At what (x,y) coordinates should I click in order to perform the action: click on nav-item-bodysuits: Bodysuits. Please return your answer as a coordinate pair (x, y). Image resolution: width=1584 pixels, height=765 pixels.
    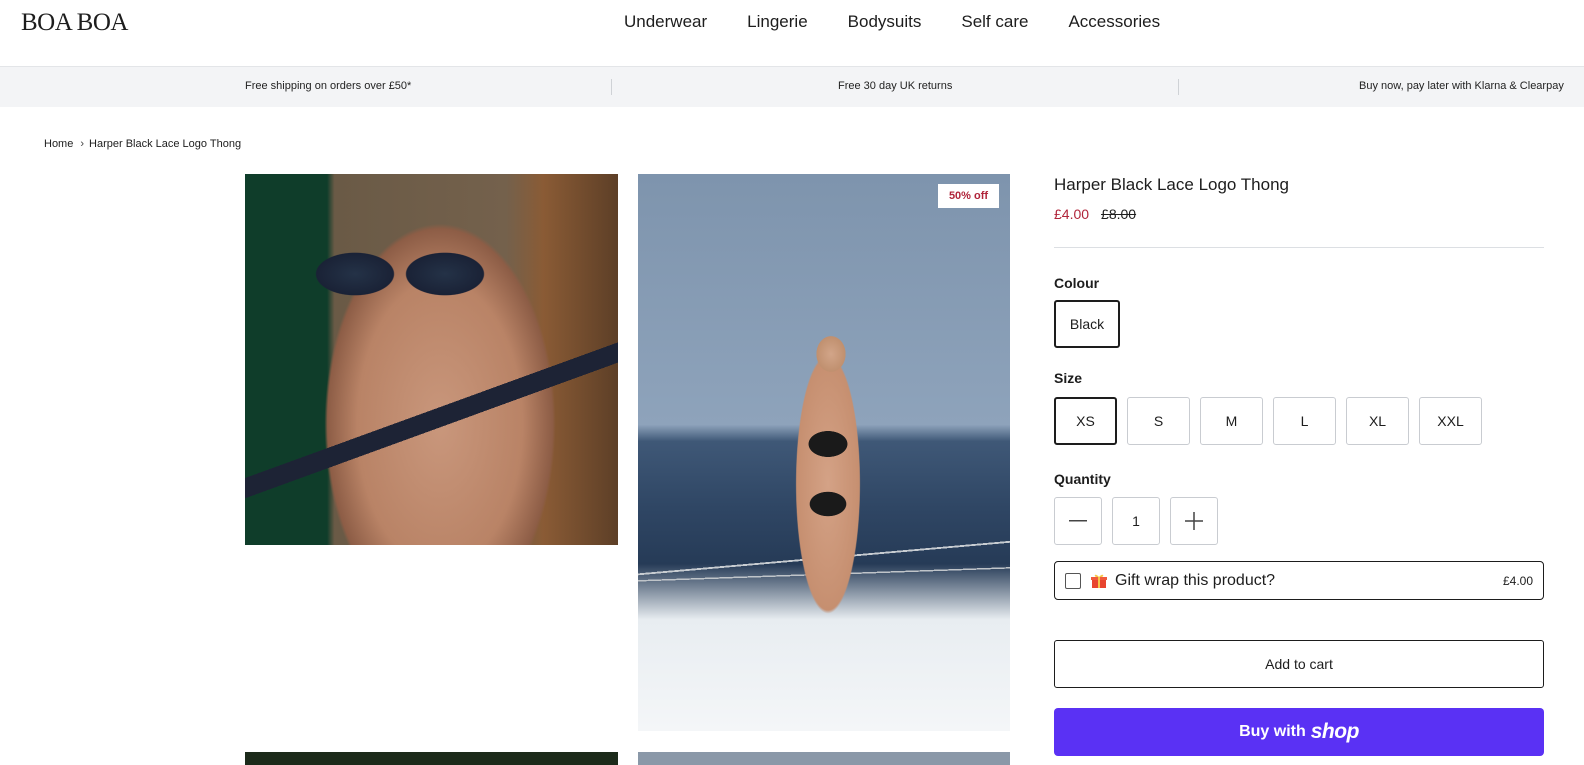
    Looking at the image, I should click on (885, 22).